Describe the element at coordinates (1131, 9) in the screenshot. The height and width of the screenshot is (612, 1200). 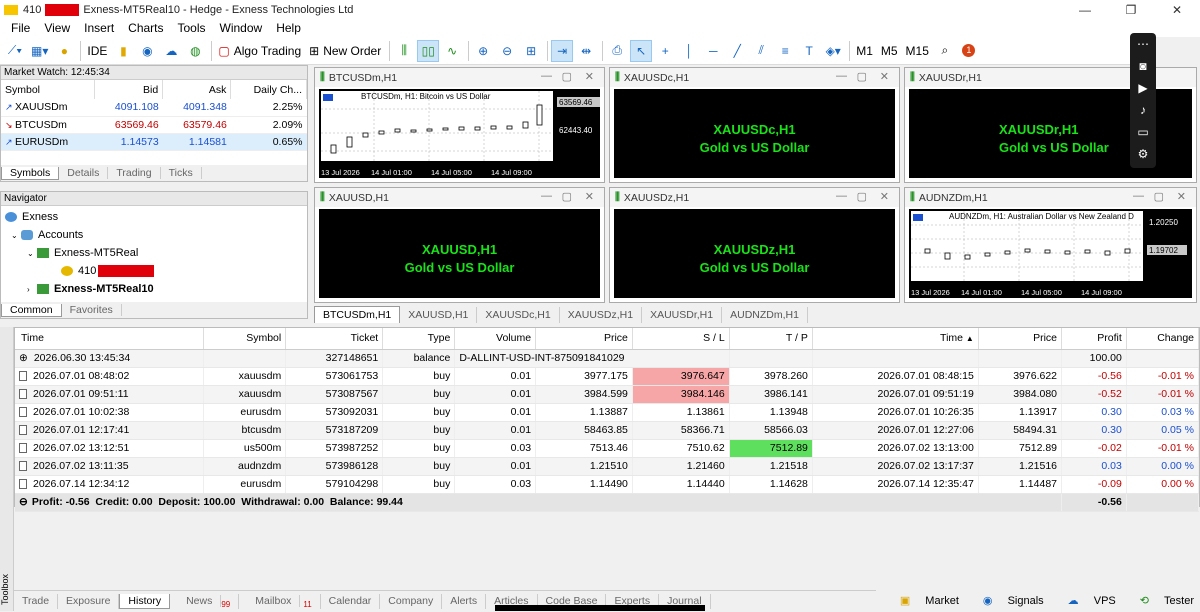
I see `restore-button: ❐` at that location.